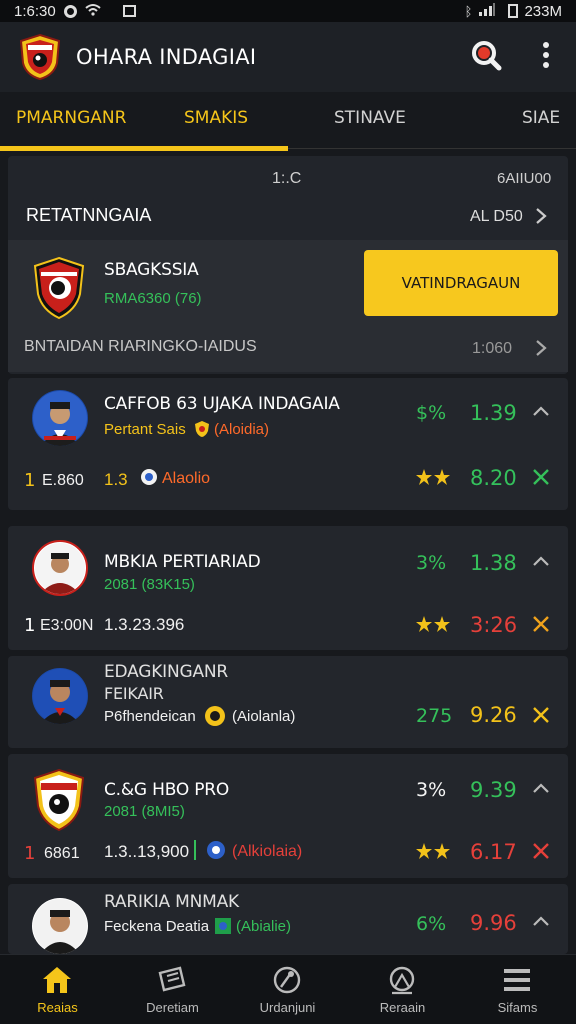 This screenshot has height=1024, width=576. What do you see at coordinates (71, 118) in the screenshot?
I see `tab-pmarnganr: PMARNGANR` at bounding box center [71, 118].